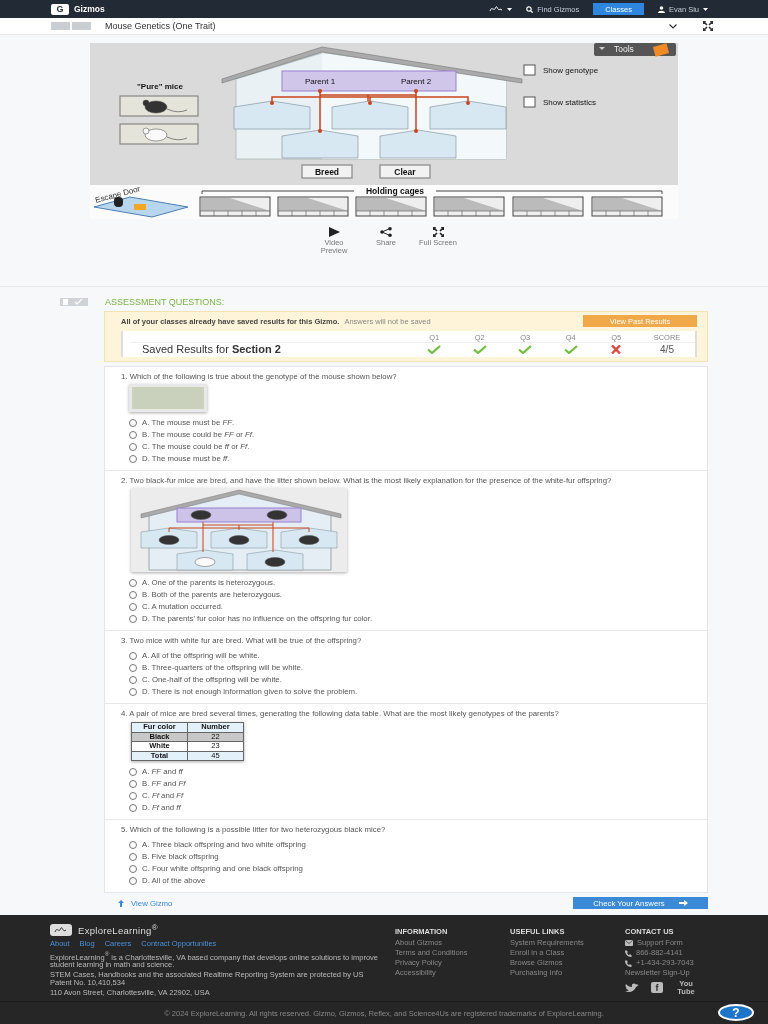  What do you see at coordinates (121, 903) in the screenshot?
I see `arrow-up-icon` at bounding box center [121, 903].